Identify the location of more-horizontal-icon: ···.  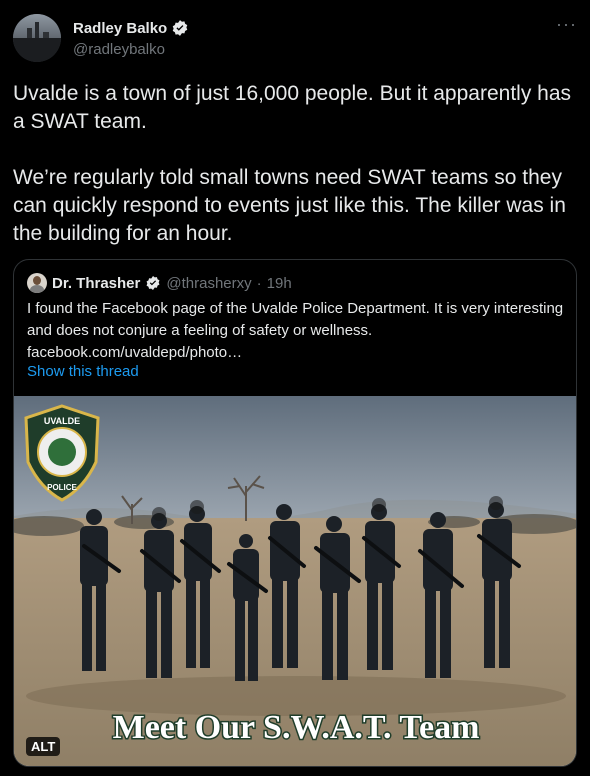
(566, 24).